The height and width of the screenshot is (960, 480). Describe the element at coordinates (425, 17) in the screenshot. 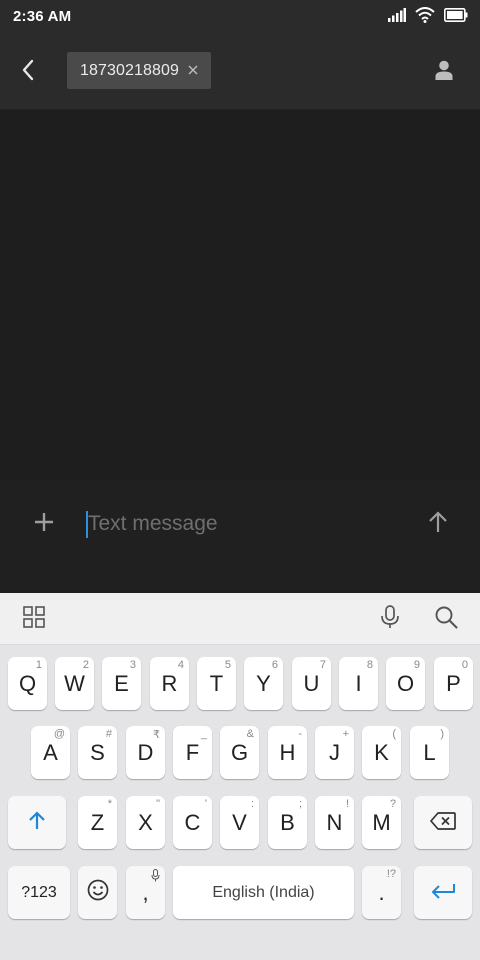

I see `wifi-icon` at that location.